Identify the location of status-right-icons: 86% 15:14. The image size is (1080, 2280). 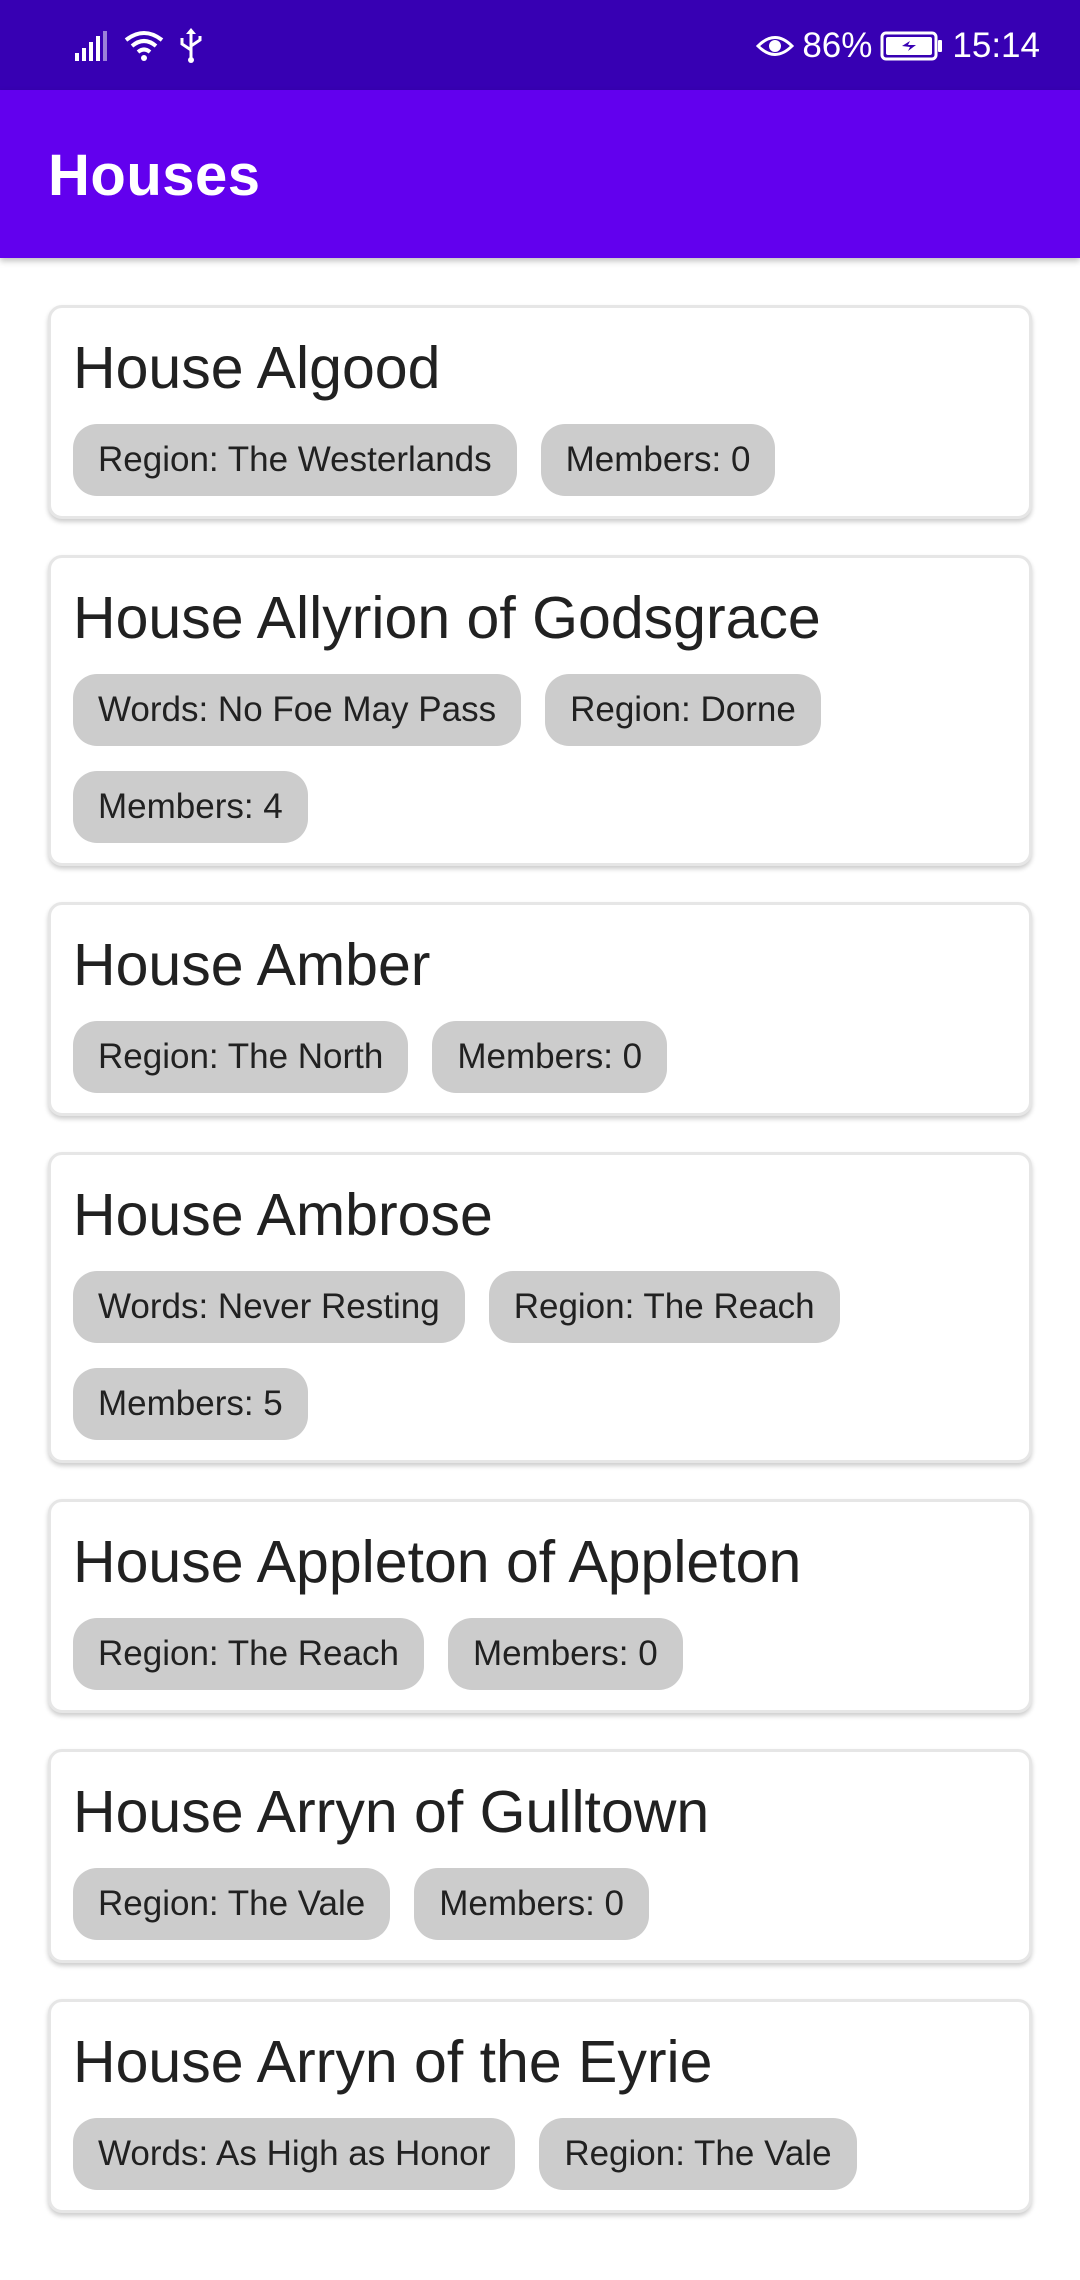
(898, 46).